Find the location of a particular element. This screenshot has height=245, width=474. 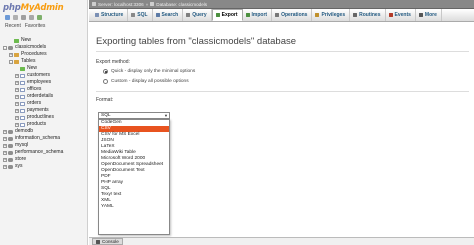

tree-node-label: customers is located at coordinates (38, 75).